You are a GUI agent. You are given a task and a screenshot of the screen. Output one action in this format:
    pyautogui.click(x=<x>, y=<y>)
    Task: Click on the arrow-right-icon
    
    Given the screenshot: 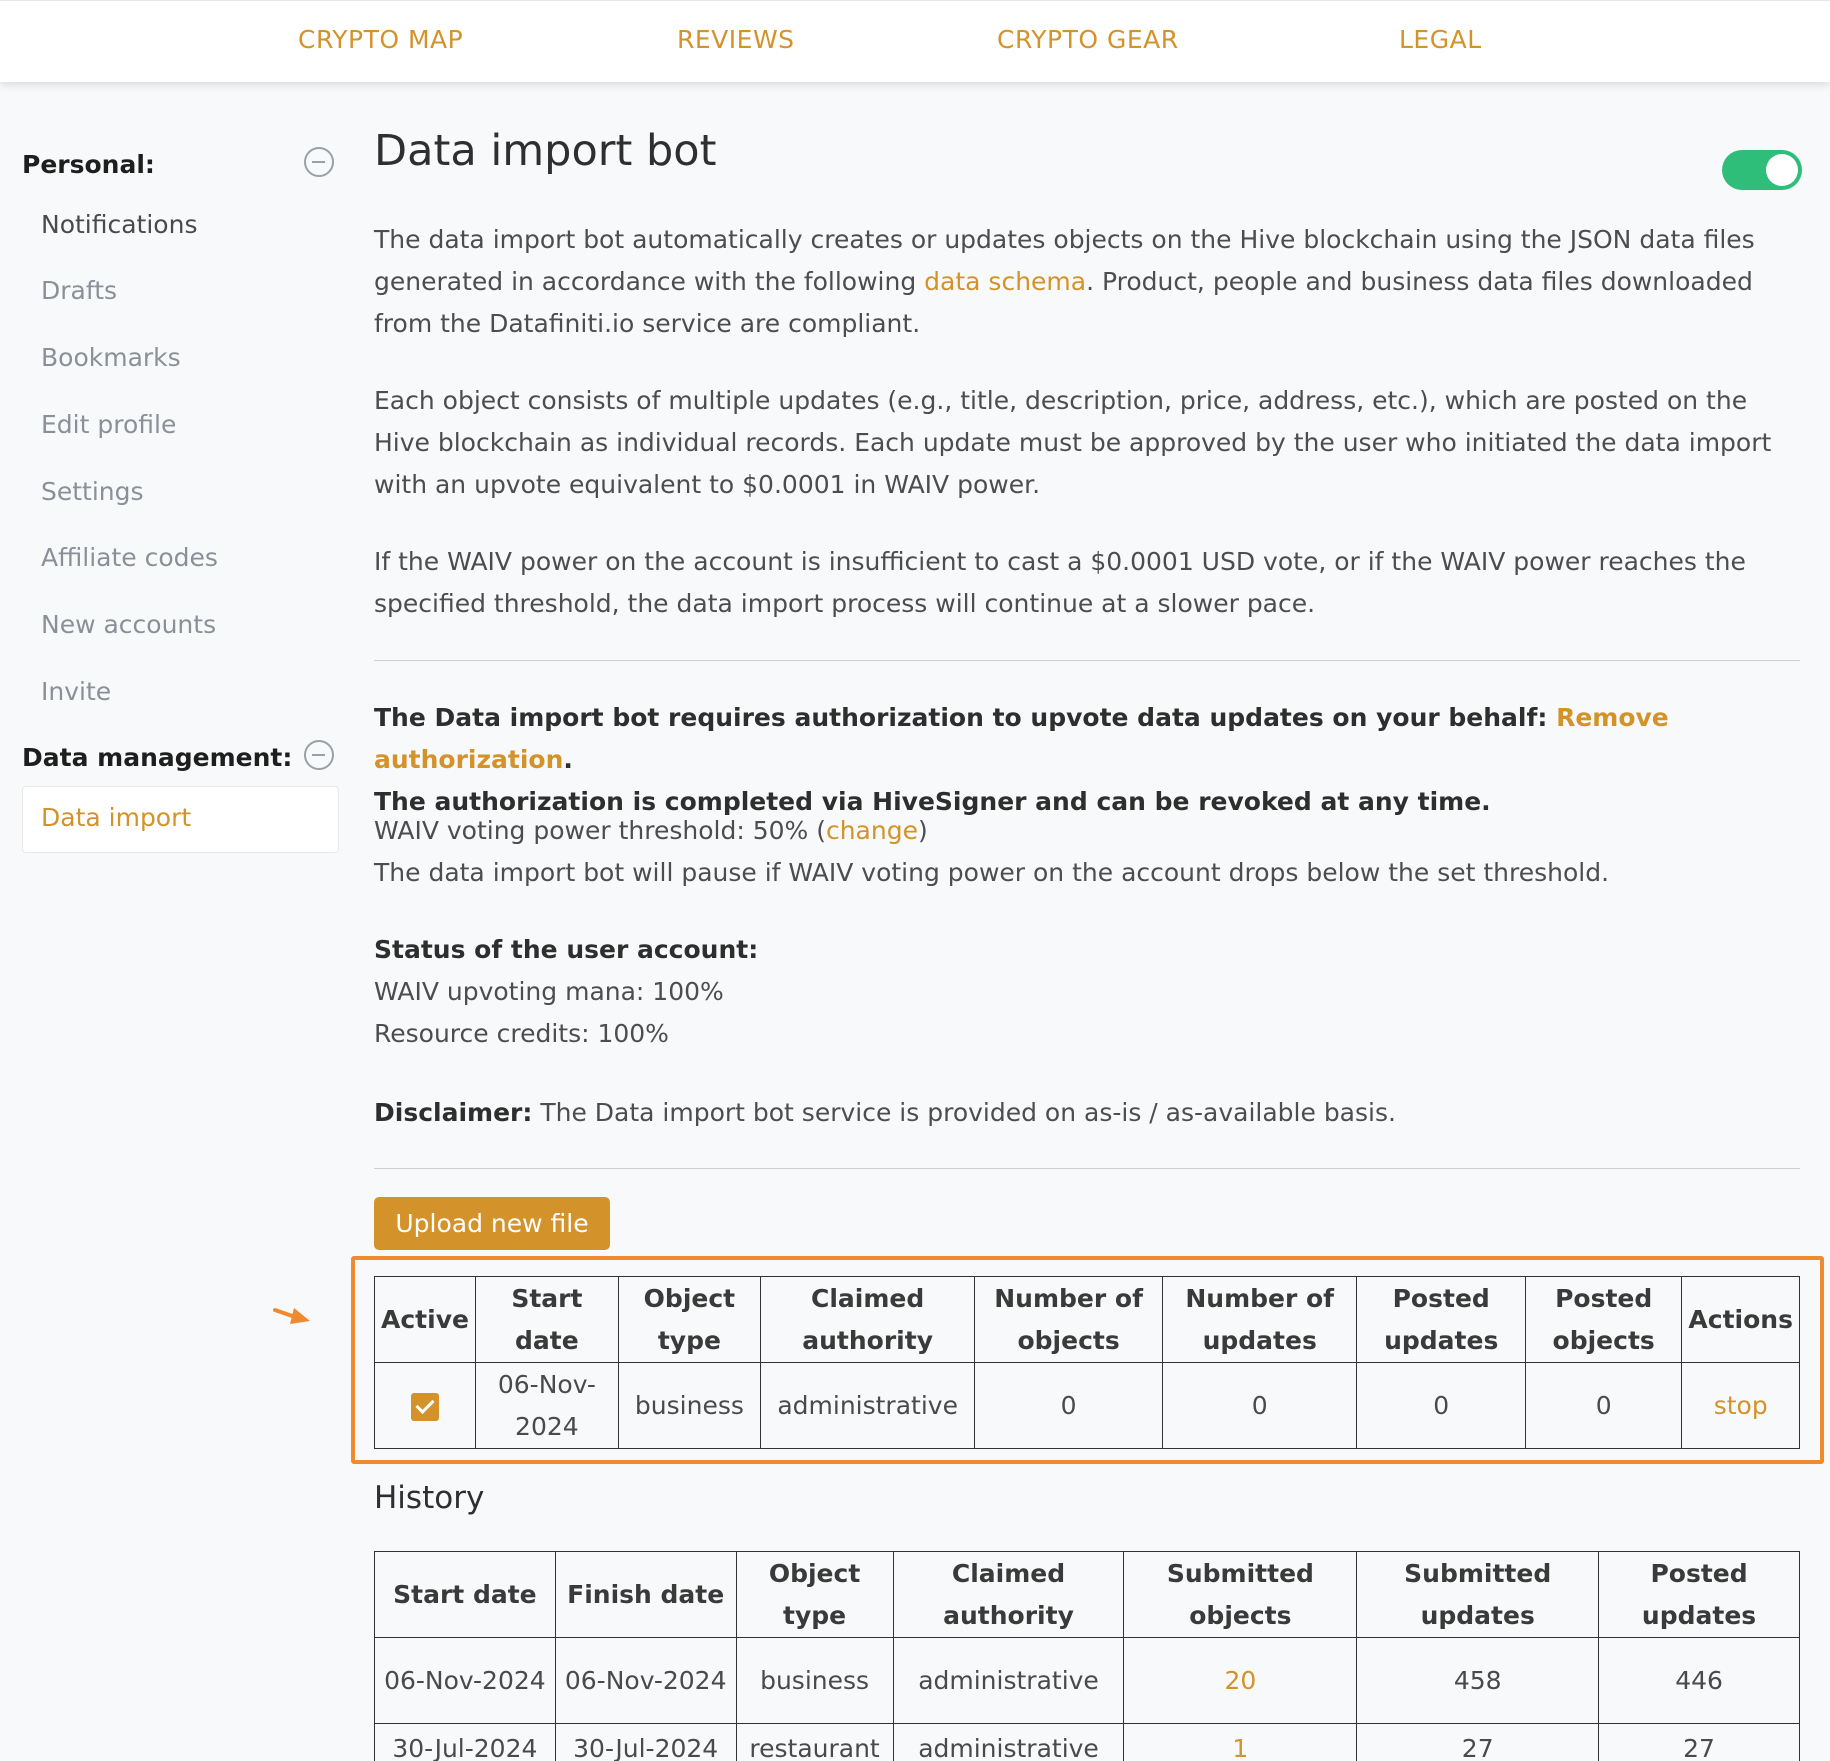 What is the action you would take?
    pyautogui.click(x=291, y=1316)
    